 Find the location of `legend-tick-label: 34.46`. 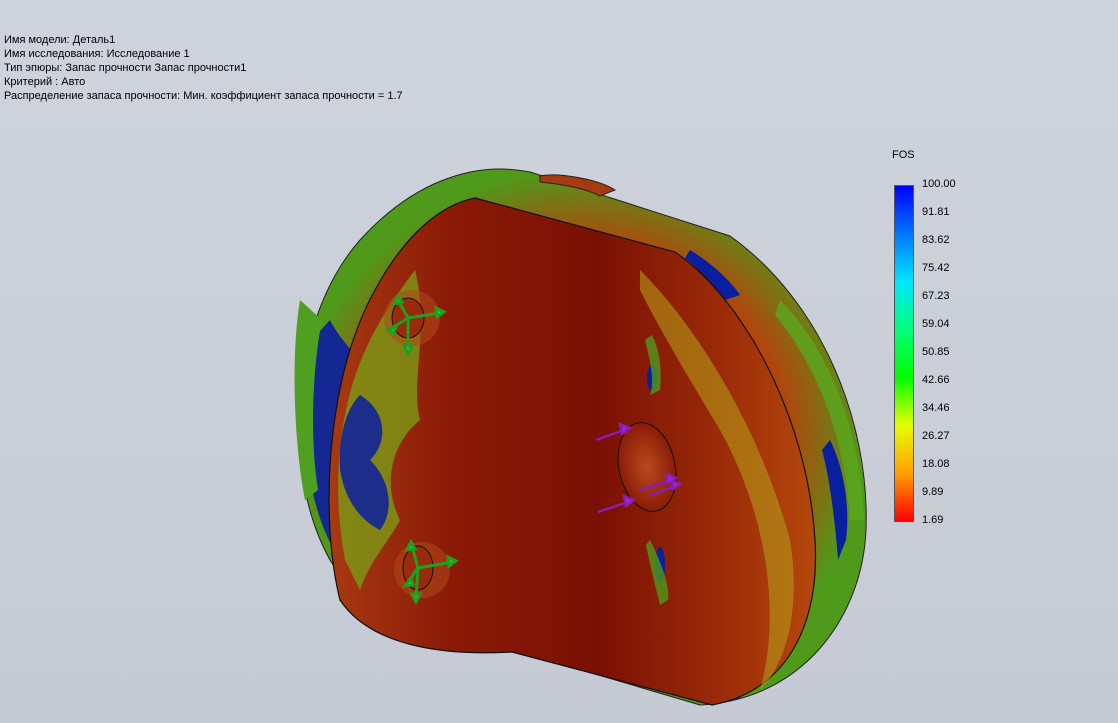

legend-tick-label: 34.46 is located at coordinates (936, 408).